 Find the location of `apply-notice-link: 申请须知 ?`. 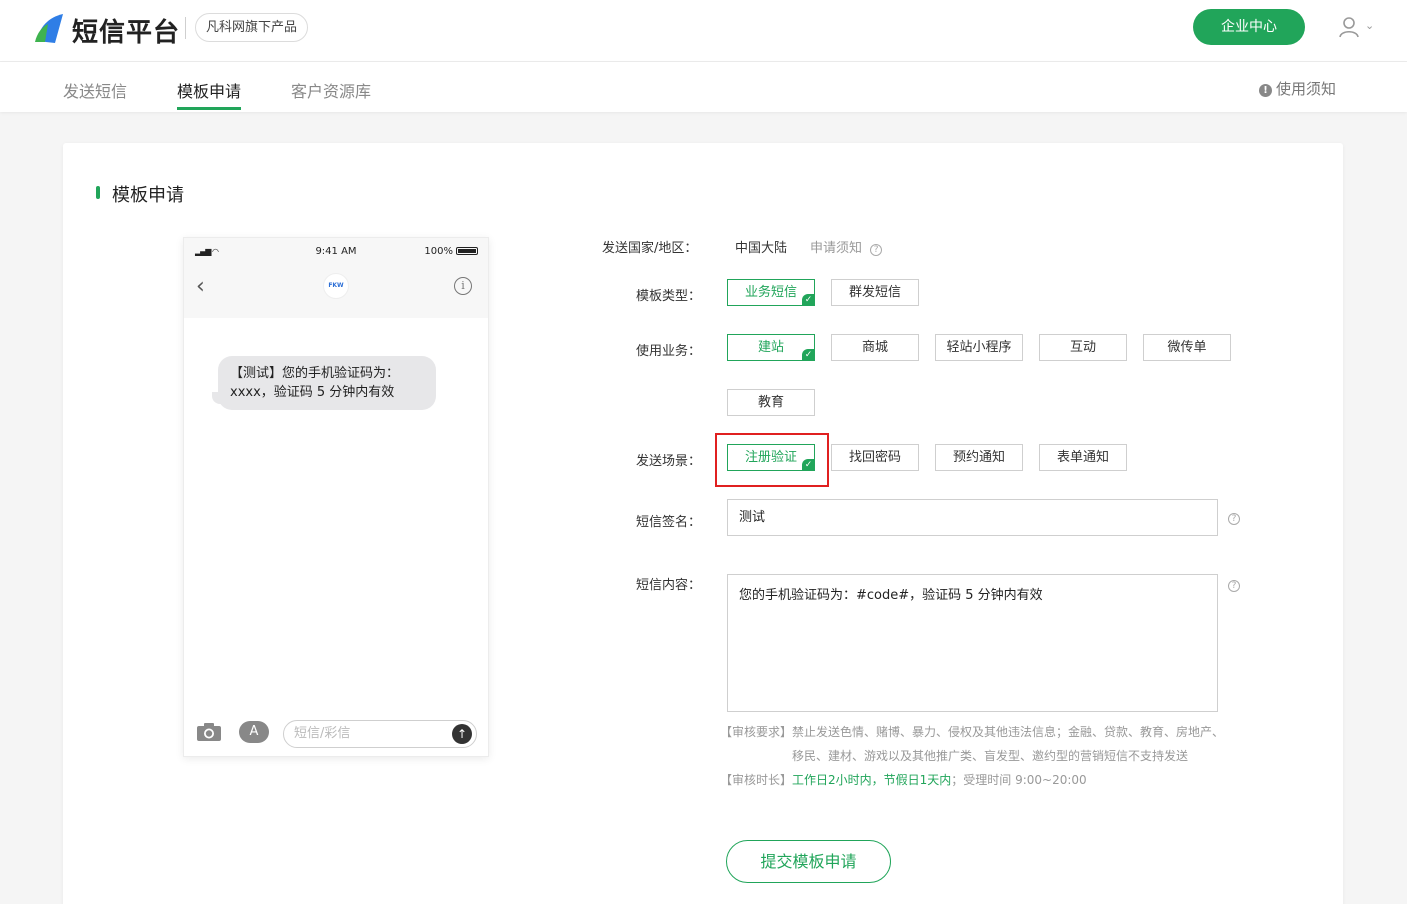

apply-notice-link: 申请须知 ? is located at coordinates (846, 246).